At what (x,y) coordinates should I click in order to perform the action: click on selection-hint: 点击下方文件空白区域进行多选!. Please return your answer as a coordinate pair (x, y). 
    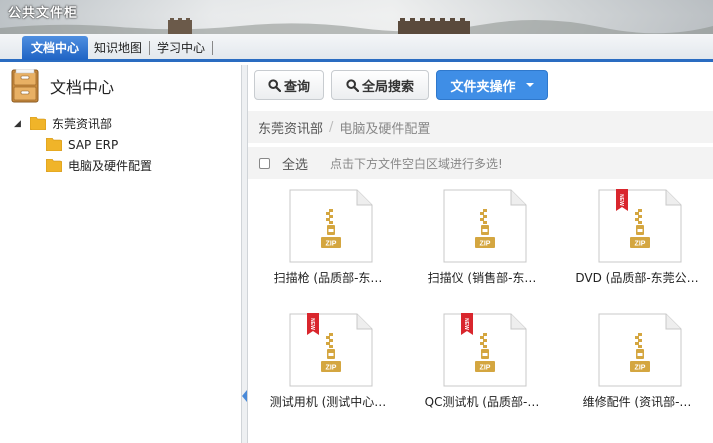
    Looking at the image, I should click on (416, 163).